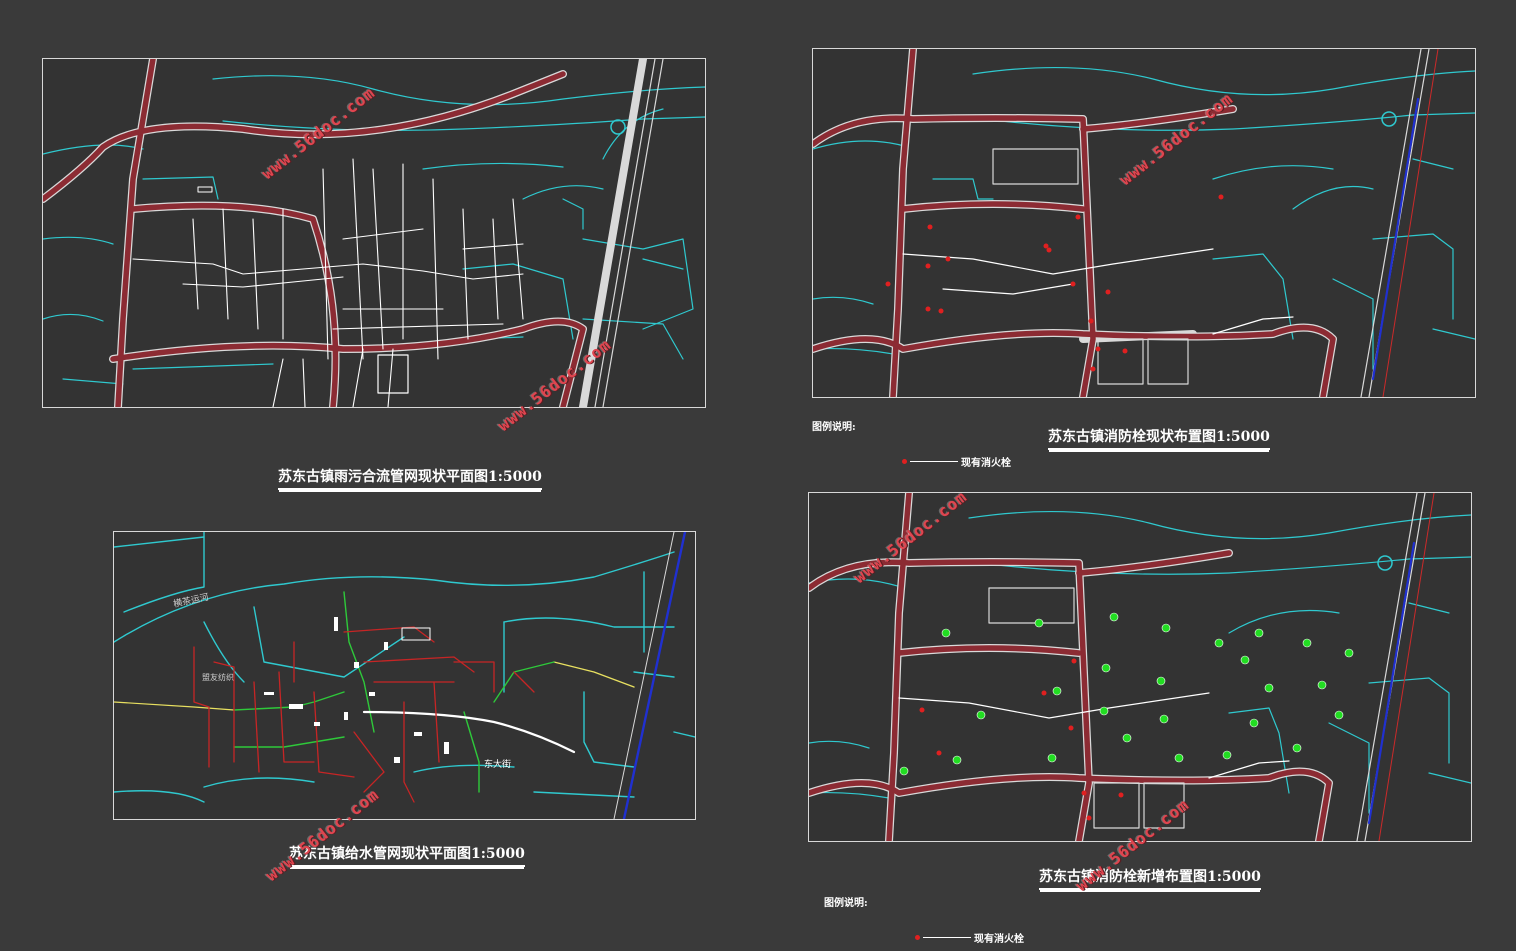 The height and width of the screenshot is (951, 1516). What do you see at coordinates (1159, 438) in the screenshot?
I see `hydrant-current-map-title: 苏东古镇消防栓现状布置图1:5000` at bounding box center [1159, 438].